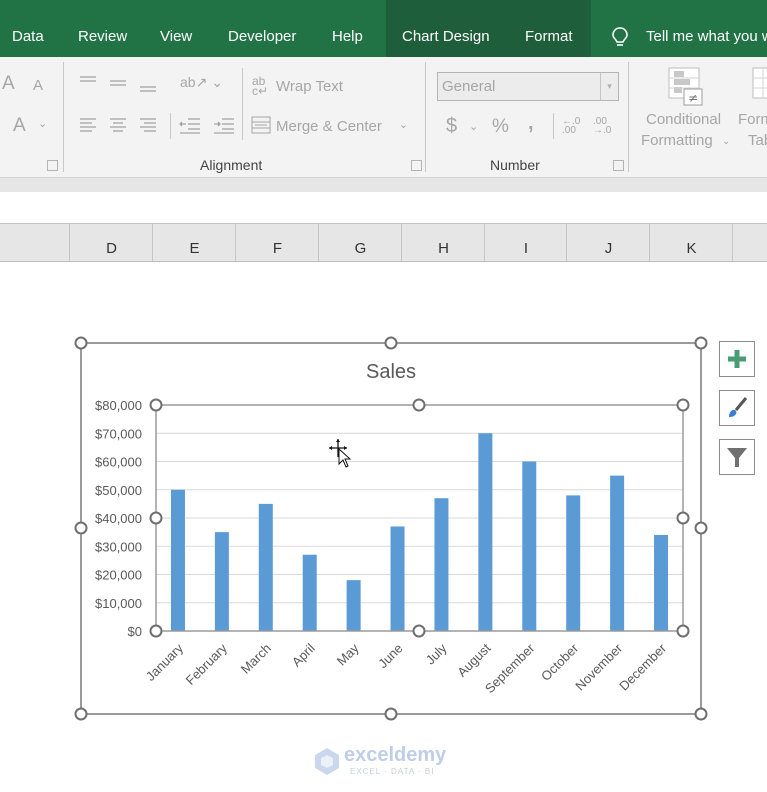  I want to click on bar-october, so click(573, 563).